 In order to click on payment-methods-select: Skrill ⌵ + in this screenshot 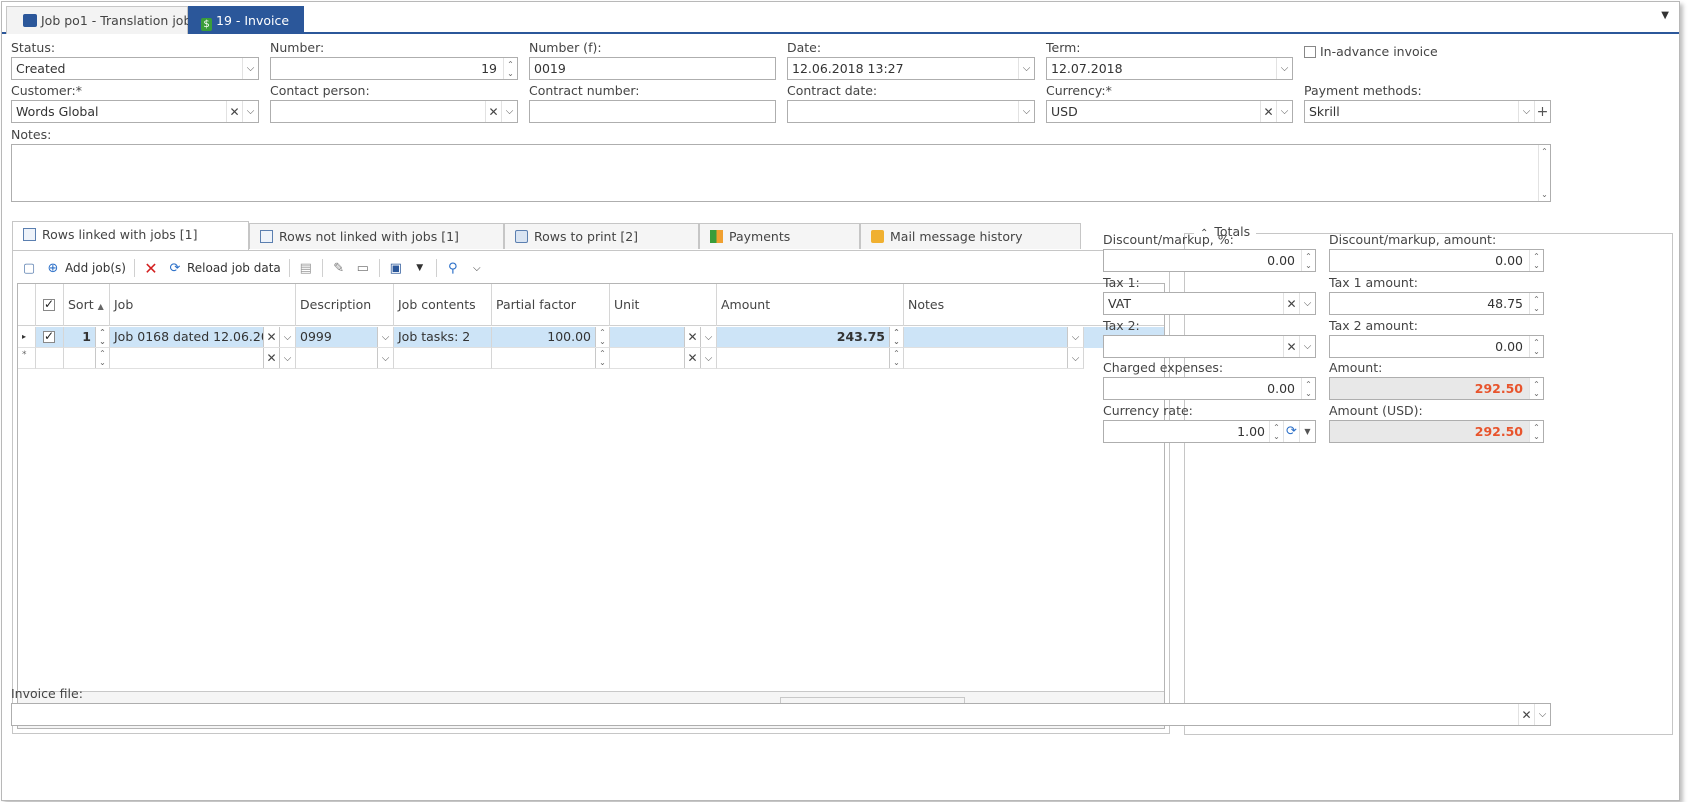, I will do `click(1427, 111)`.